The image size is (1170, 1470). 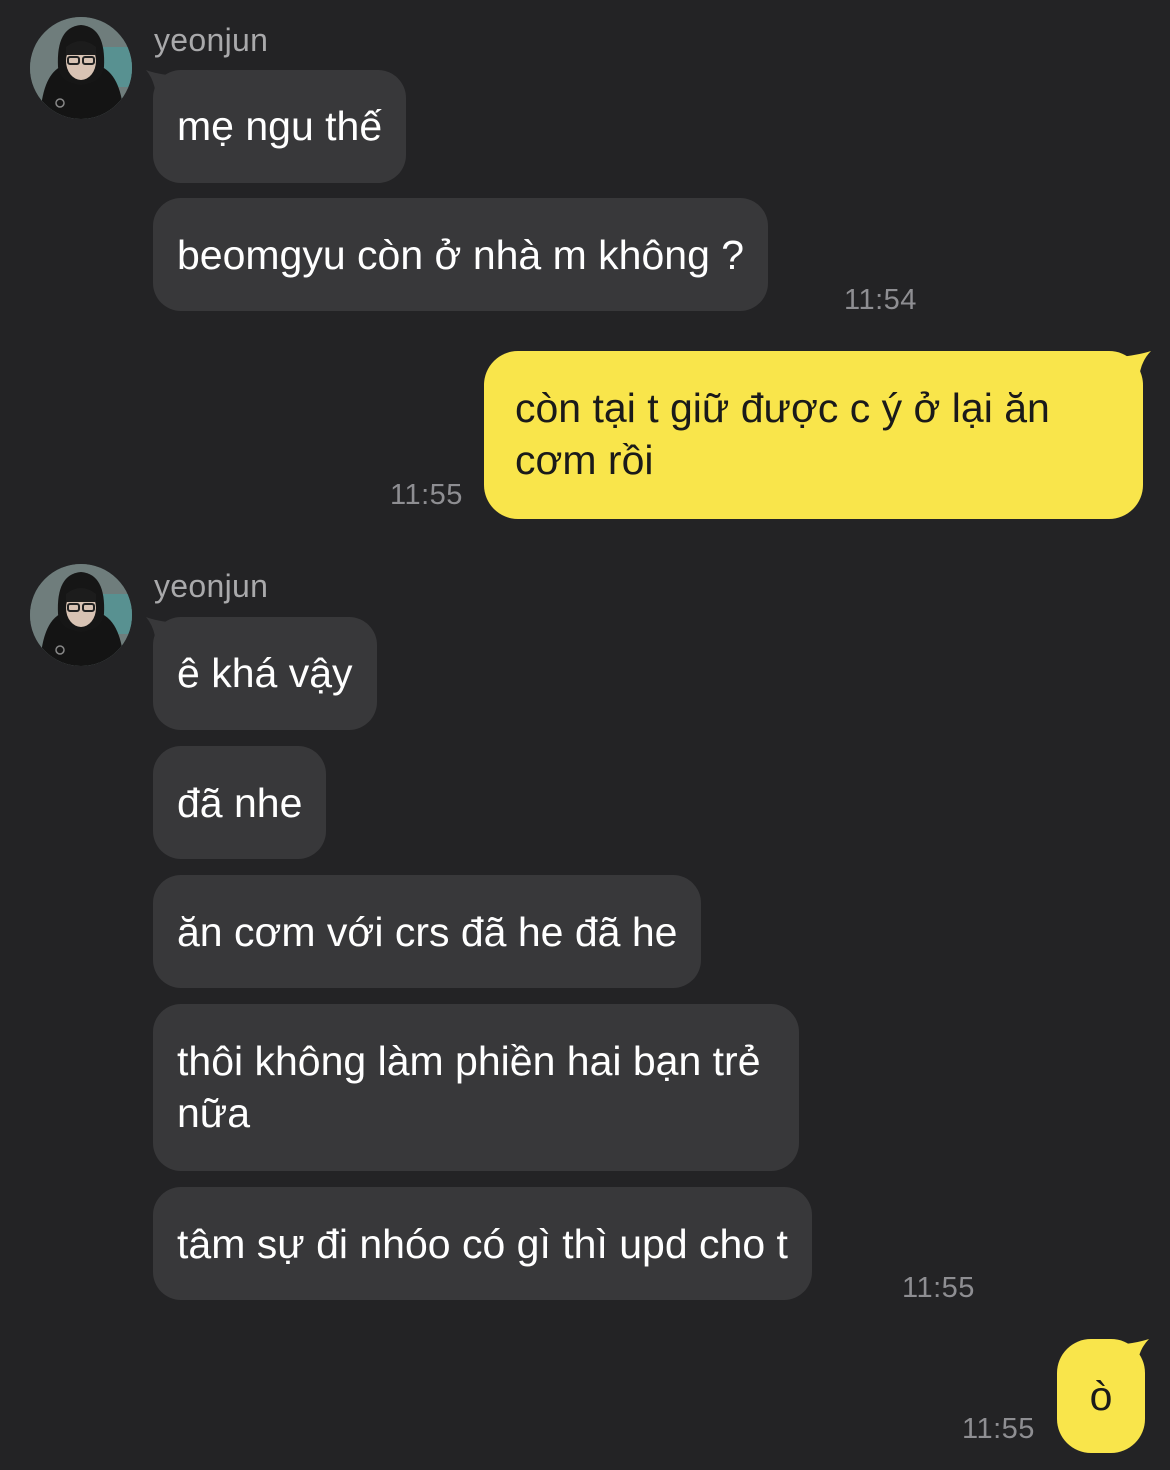 I want to click on message-bubble: còn tại t giữ được c ý ở lại ăn cơm rồi, so click(x=813, y=435).